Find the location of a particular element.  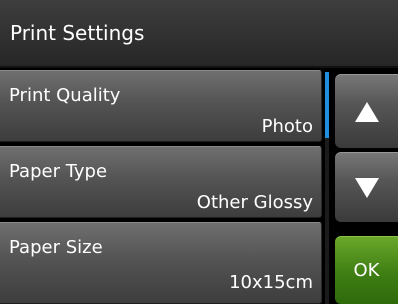

page-title: Print Settings is located at coordinates (77, 33).